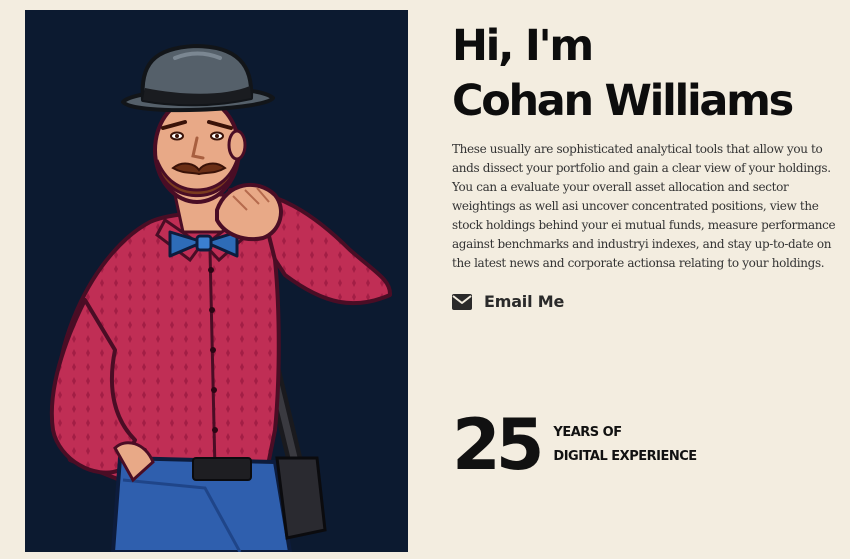 The height and width of the screenshot is (559, 850). Describe the element at coordinates (524, 301) in the screenshot. I see `email-me-label: Email Me` at that location.